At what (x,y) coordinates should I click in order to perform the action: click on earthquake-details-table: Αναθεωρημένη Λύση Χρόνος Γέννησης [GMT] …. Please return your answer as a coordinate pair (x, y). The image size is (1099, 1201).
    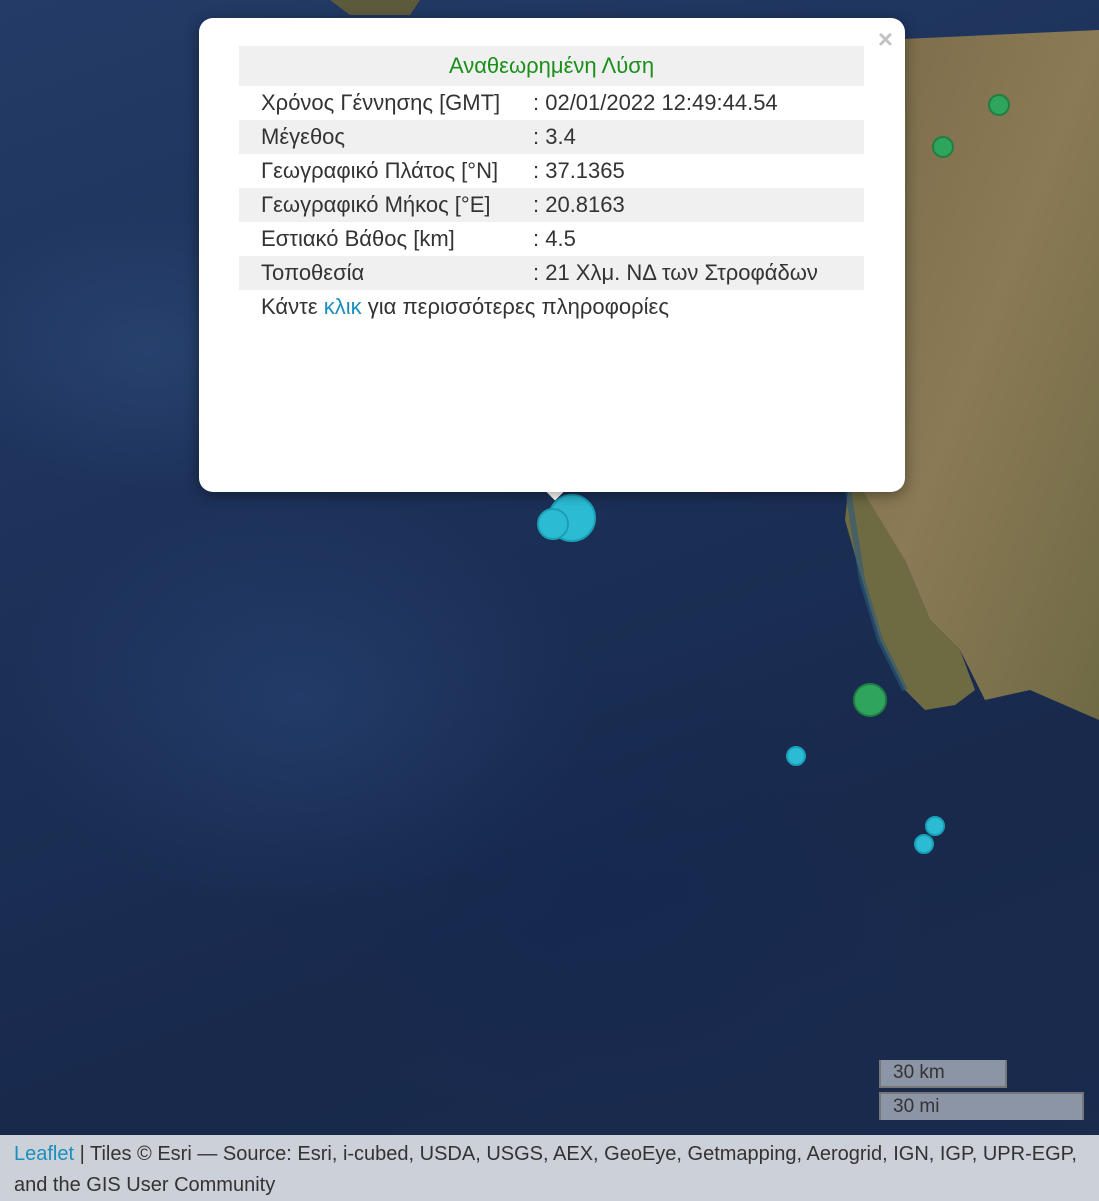
    Looking at the image, I should click on (551, 185).